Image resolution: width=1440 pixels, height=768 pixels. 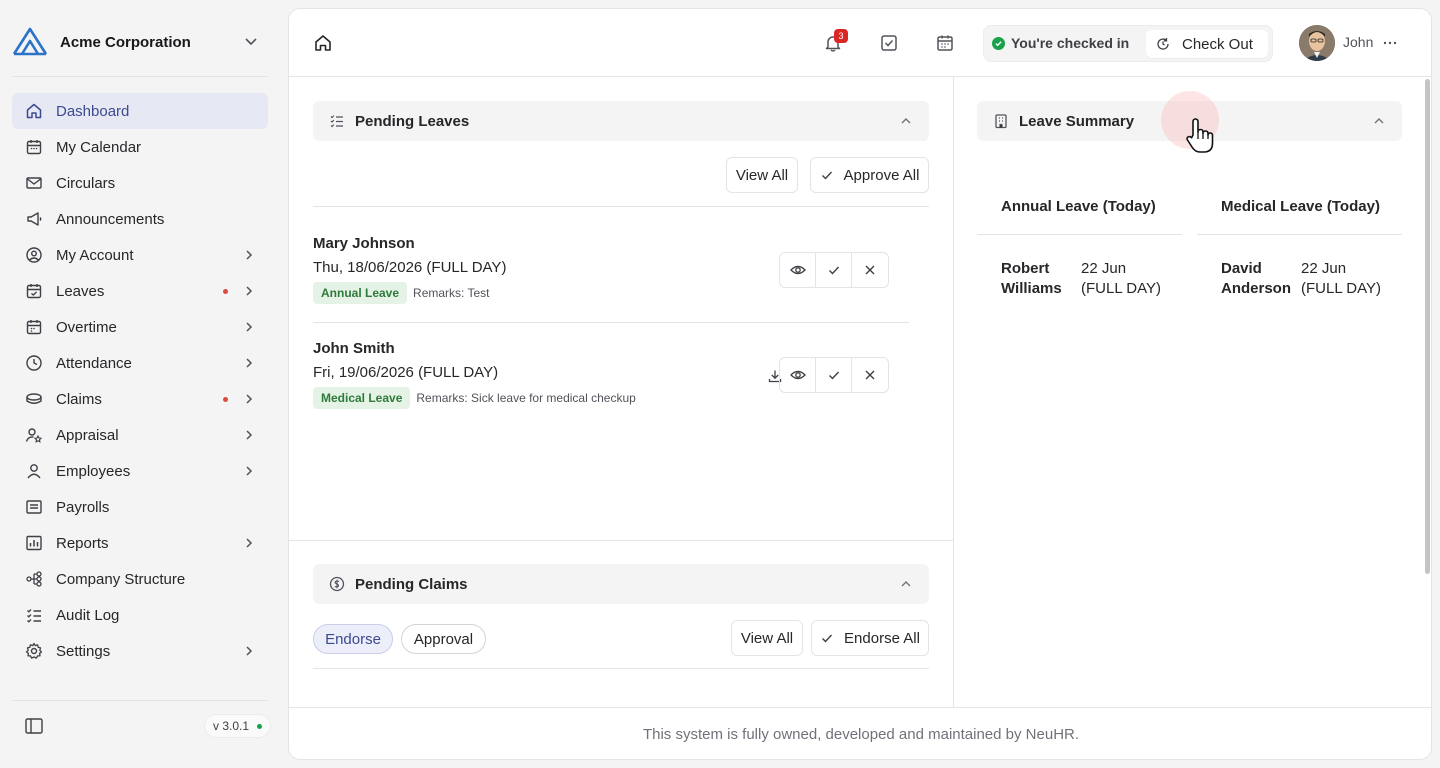 I want to click on sidebar-item-label: Audit Log, so click(x=88, y=615).